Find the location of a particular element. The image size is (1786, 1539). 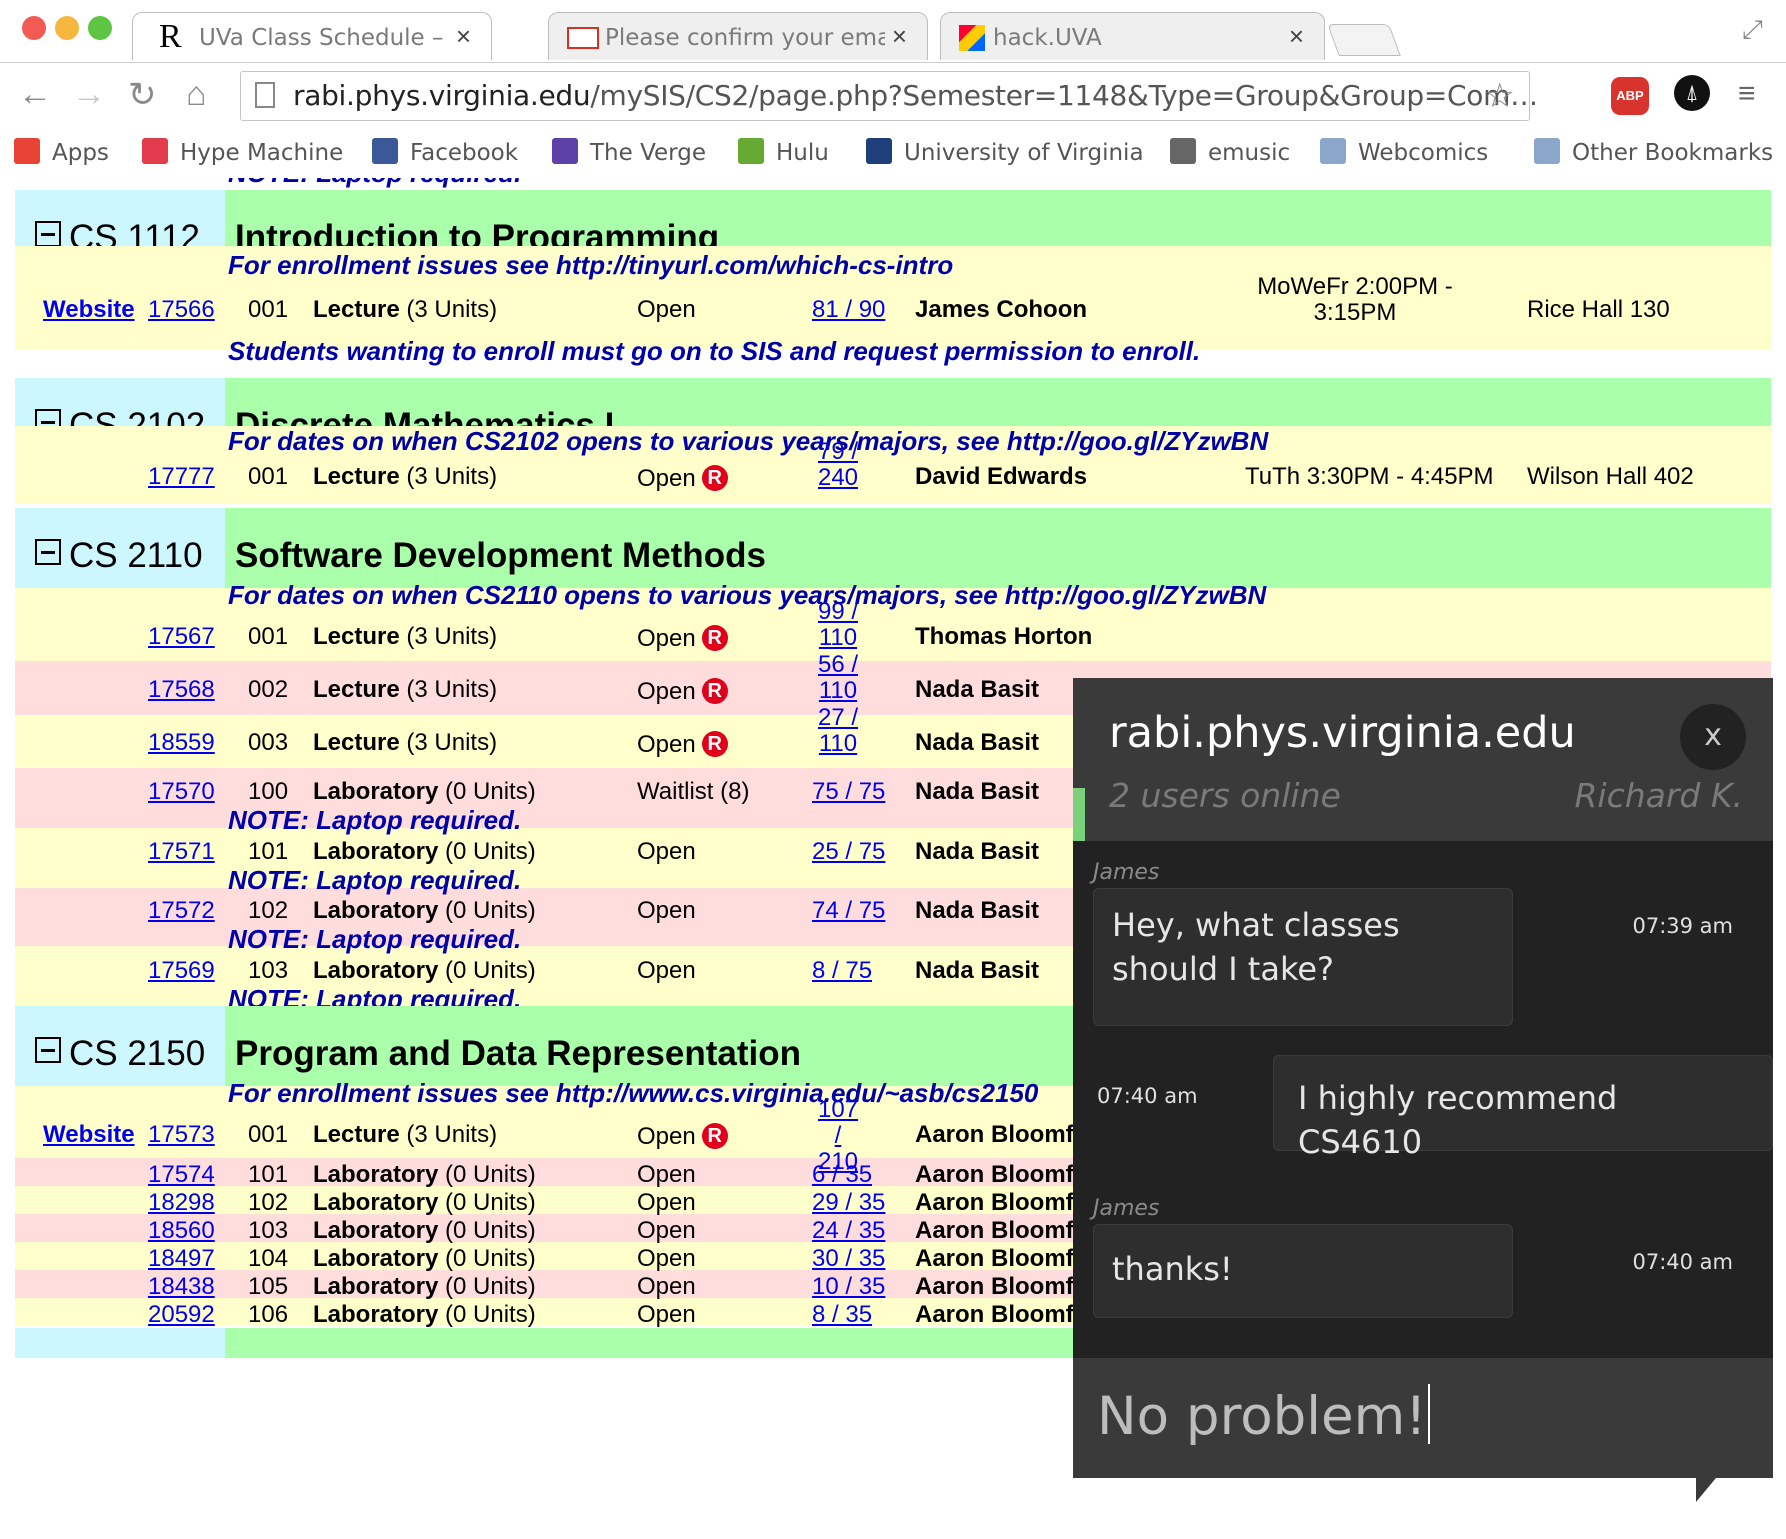

room: Wilson Hall 402 is located at coordinates (1610, 476).